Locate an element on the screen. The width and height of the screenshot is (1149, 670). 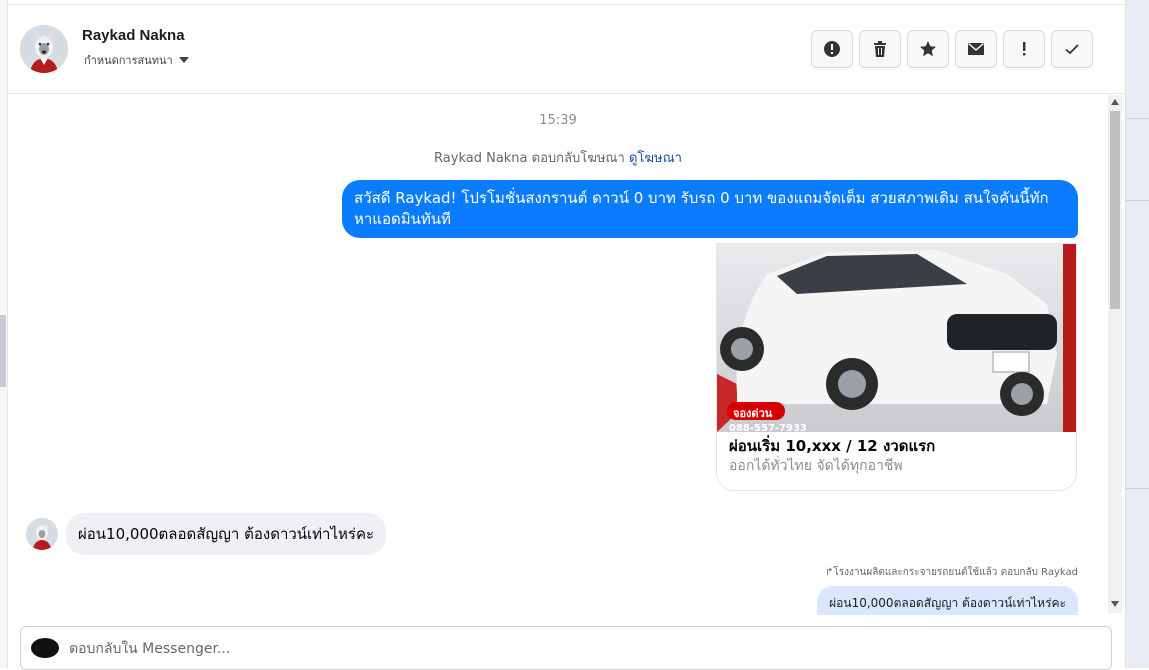
follow-up-button is located at coordinates (1024, 49).